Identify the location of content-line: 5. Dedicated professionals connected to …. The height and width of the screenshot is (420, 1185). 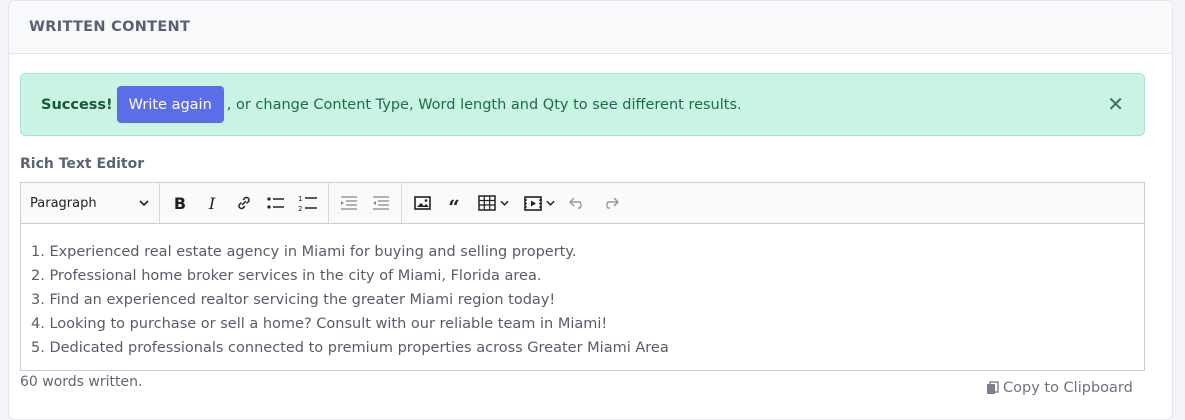
(350, 348).